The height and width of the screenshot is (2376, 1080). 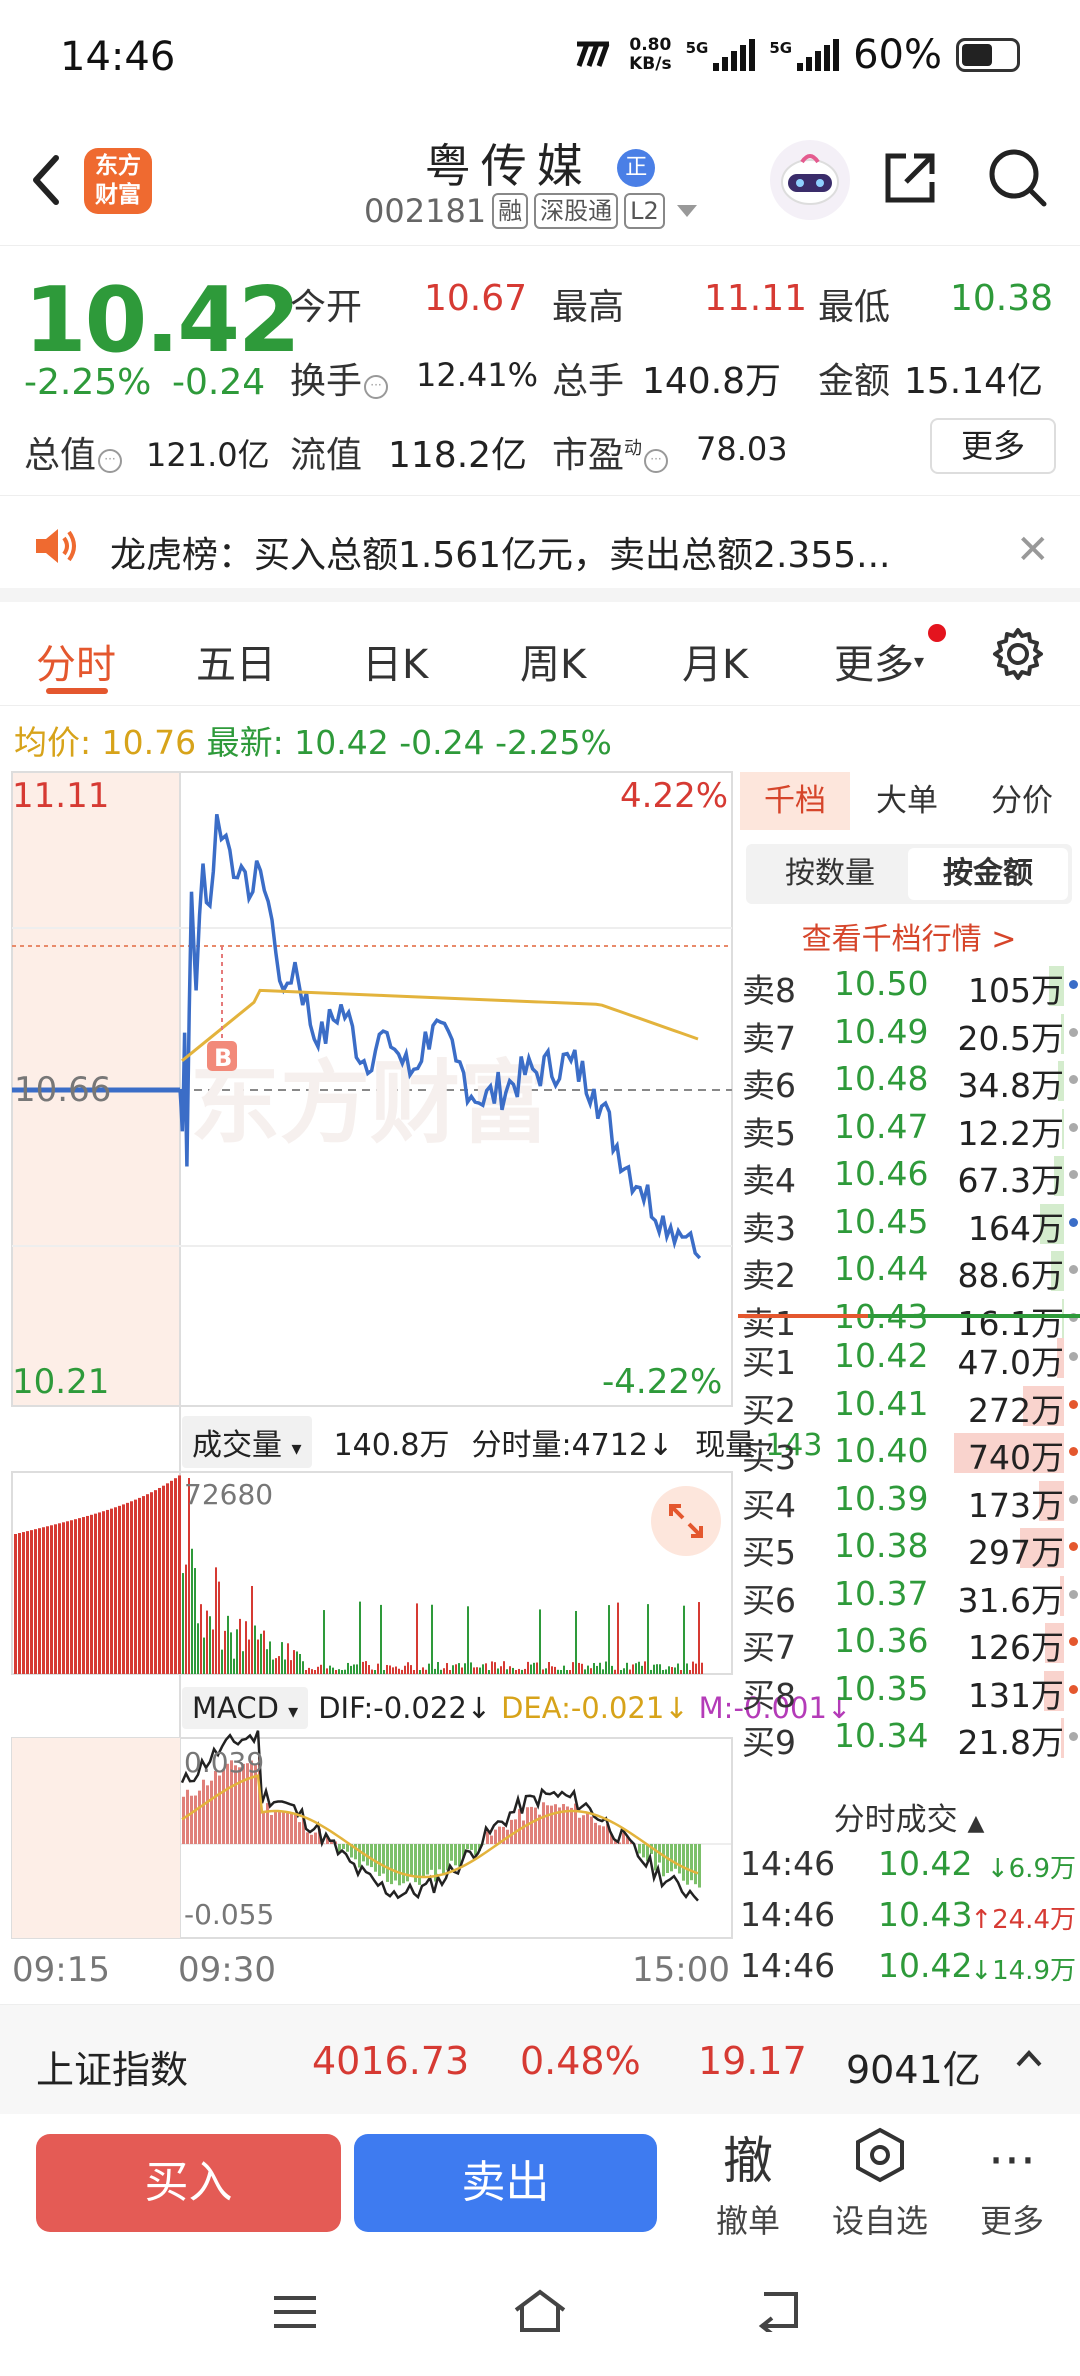 I want to click on cancel-order-button: 撤 撤单, so click(x=748, y=2184).